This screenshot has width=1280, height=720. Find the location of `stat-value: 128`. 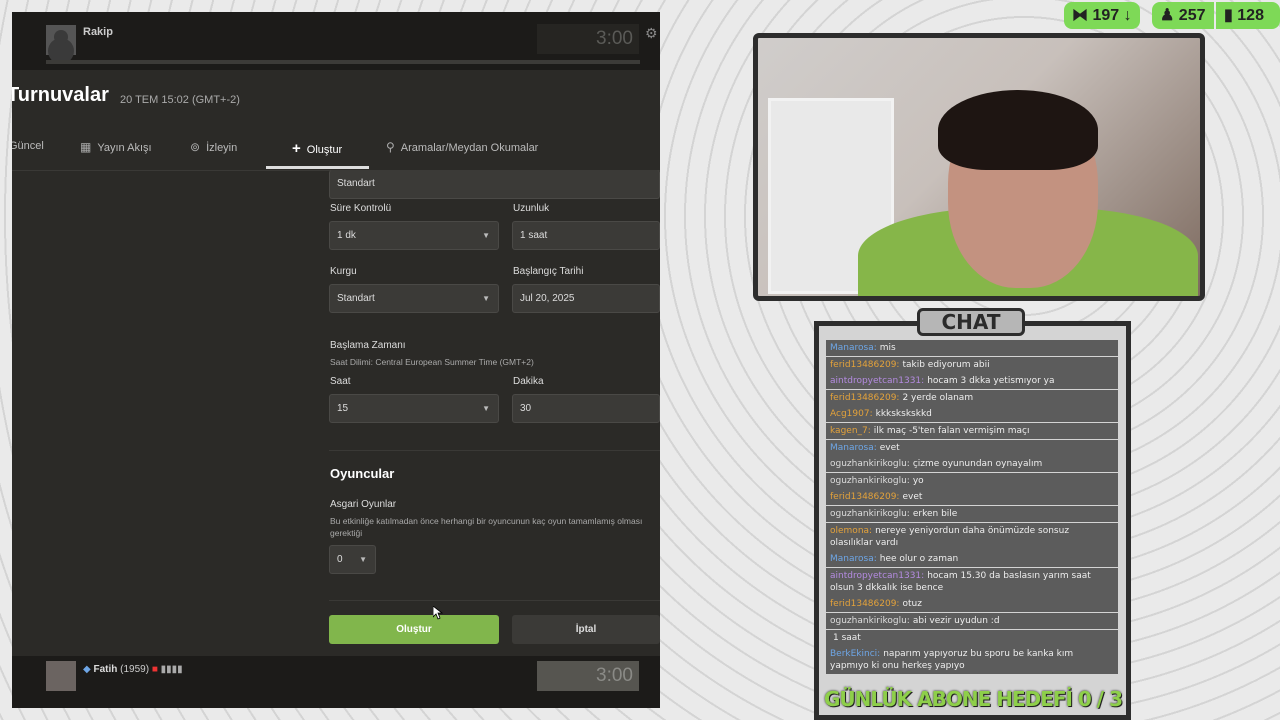

stat-value: 128 is located at coordinates (1250, 15).